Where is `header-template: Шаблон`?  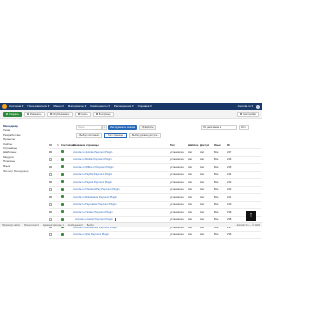 header-template: Шаблон is located at coordinates (194, 145).